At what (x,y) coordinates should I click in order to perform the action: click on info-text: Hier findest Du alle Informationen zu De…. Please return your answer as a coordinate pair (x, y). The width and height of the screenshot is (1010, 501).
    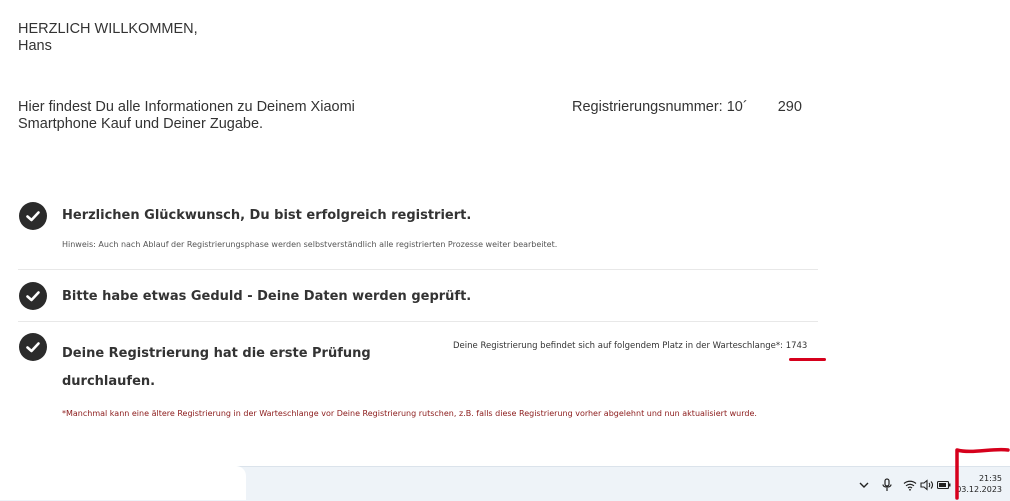
    Looking at the image, I should click on (218, 116).